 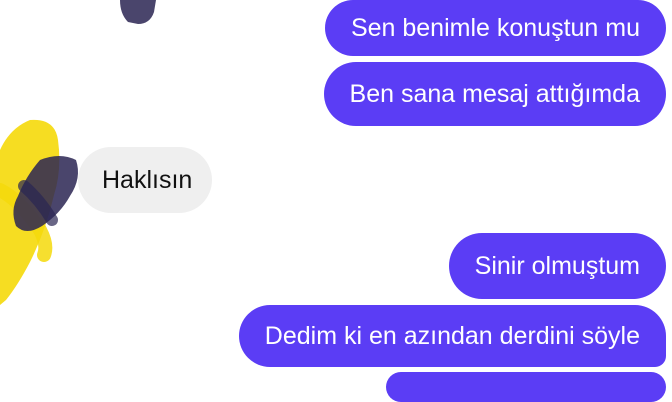 I want to click on message-bubble-outgoing: Ben sana mesaj attığımda, so click(x=494, y=94).